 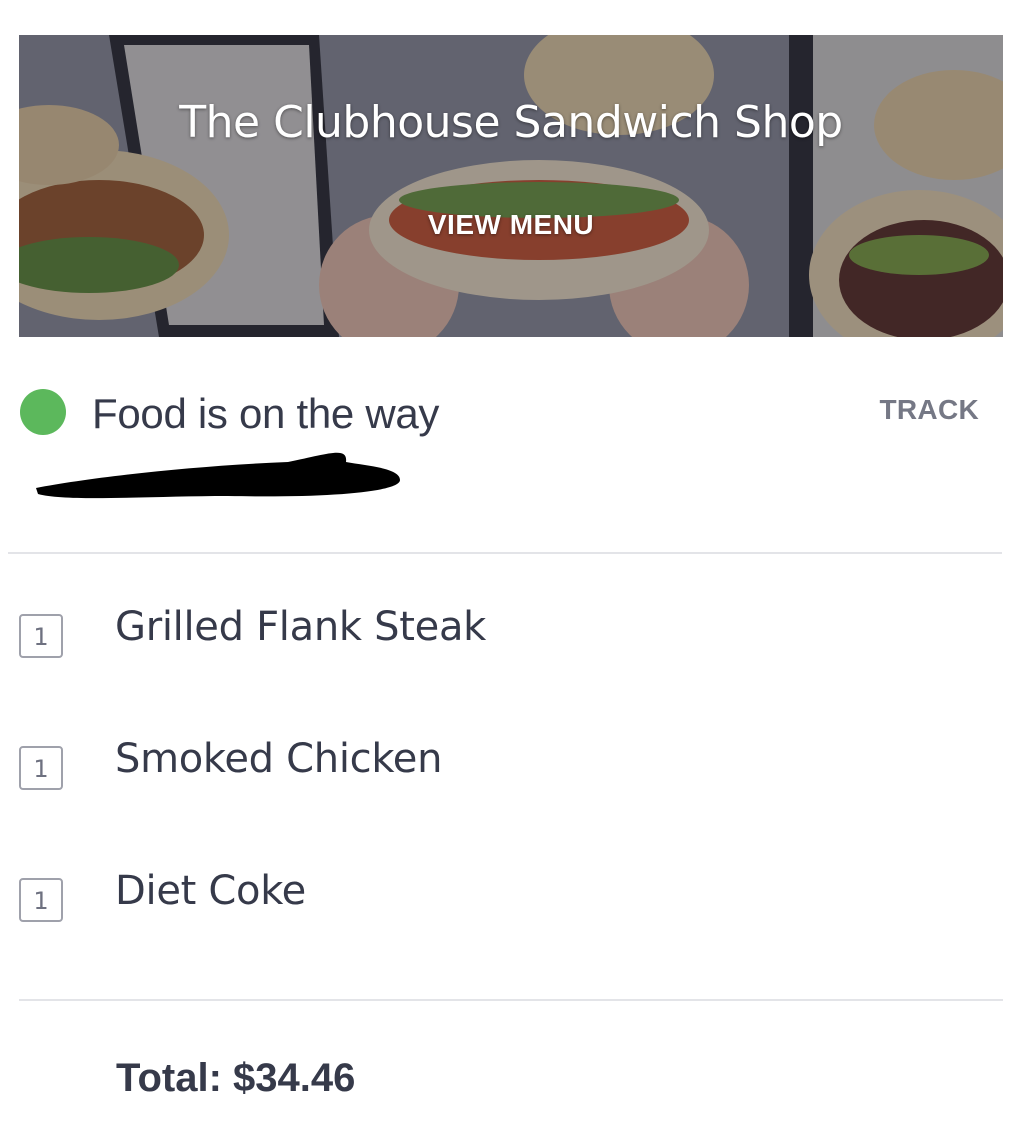 I want to click on order-item: 1 Diet Coke, so click(x=469, y=897).